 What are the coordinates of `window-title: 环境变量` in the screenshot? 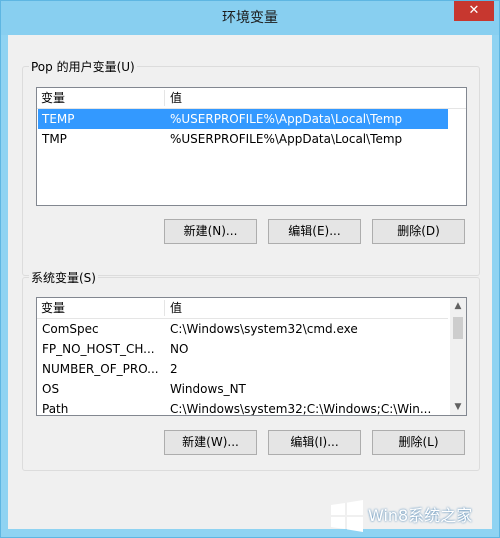 It's located at (250, 18).